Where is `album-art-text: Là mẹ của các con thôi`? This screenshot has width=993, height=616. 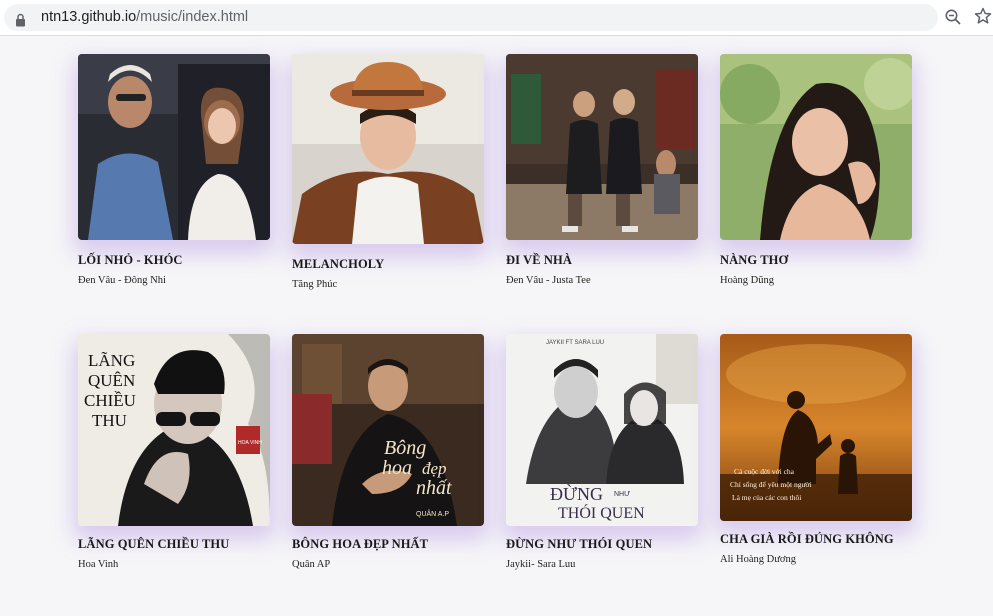 album-art-text: Là mẹ của các con thôi is located at coordinates (766, 497).